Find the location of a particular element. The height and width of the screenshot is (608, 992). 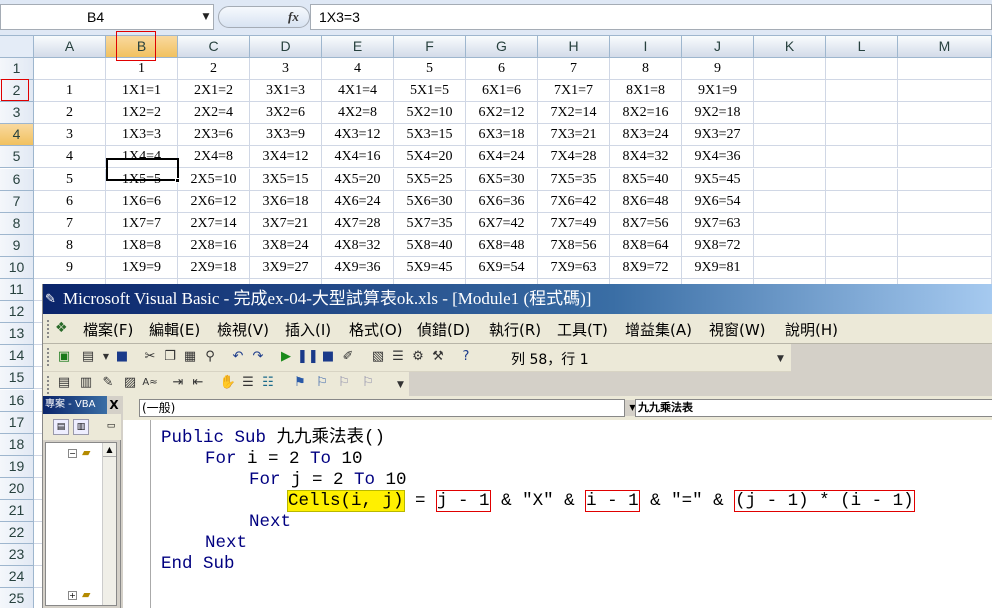

comment-block-icon: ☰ is located at coordinates (248, 383).